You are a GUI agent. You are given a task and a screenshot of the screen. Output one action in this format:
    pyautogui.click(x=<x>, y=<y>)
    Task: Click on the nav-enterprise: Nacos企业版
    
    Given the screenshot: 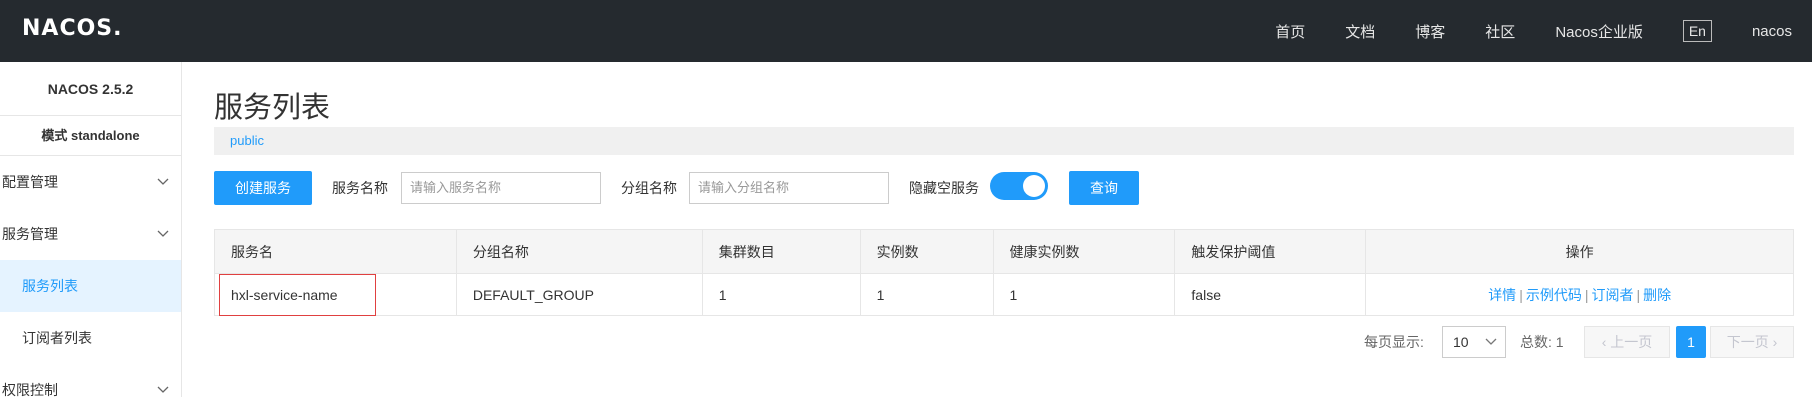 What is the action you would take?
    pyautogui.click(x=1599, y=31)
    